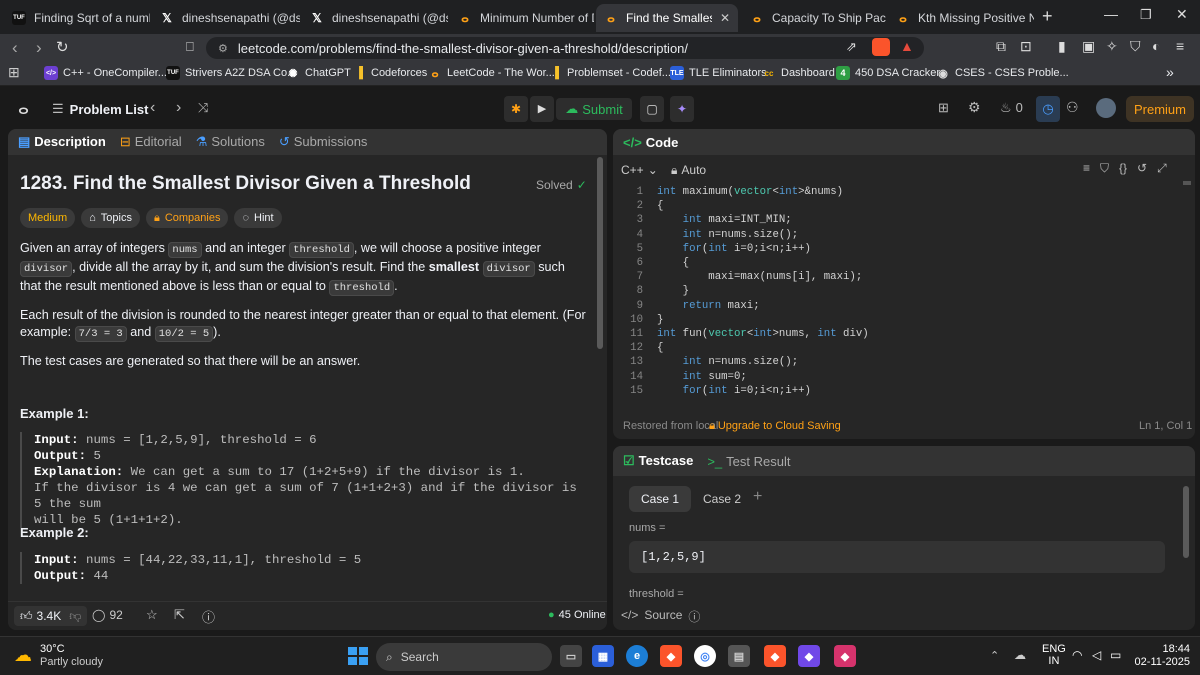 The width and height of the screenshot is (1200, 675). What do you see at coordinates (798, 73) in the screenshot?
I see `bookmark-item: cc Dashboard` at bounding box center [798, 73].